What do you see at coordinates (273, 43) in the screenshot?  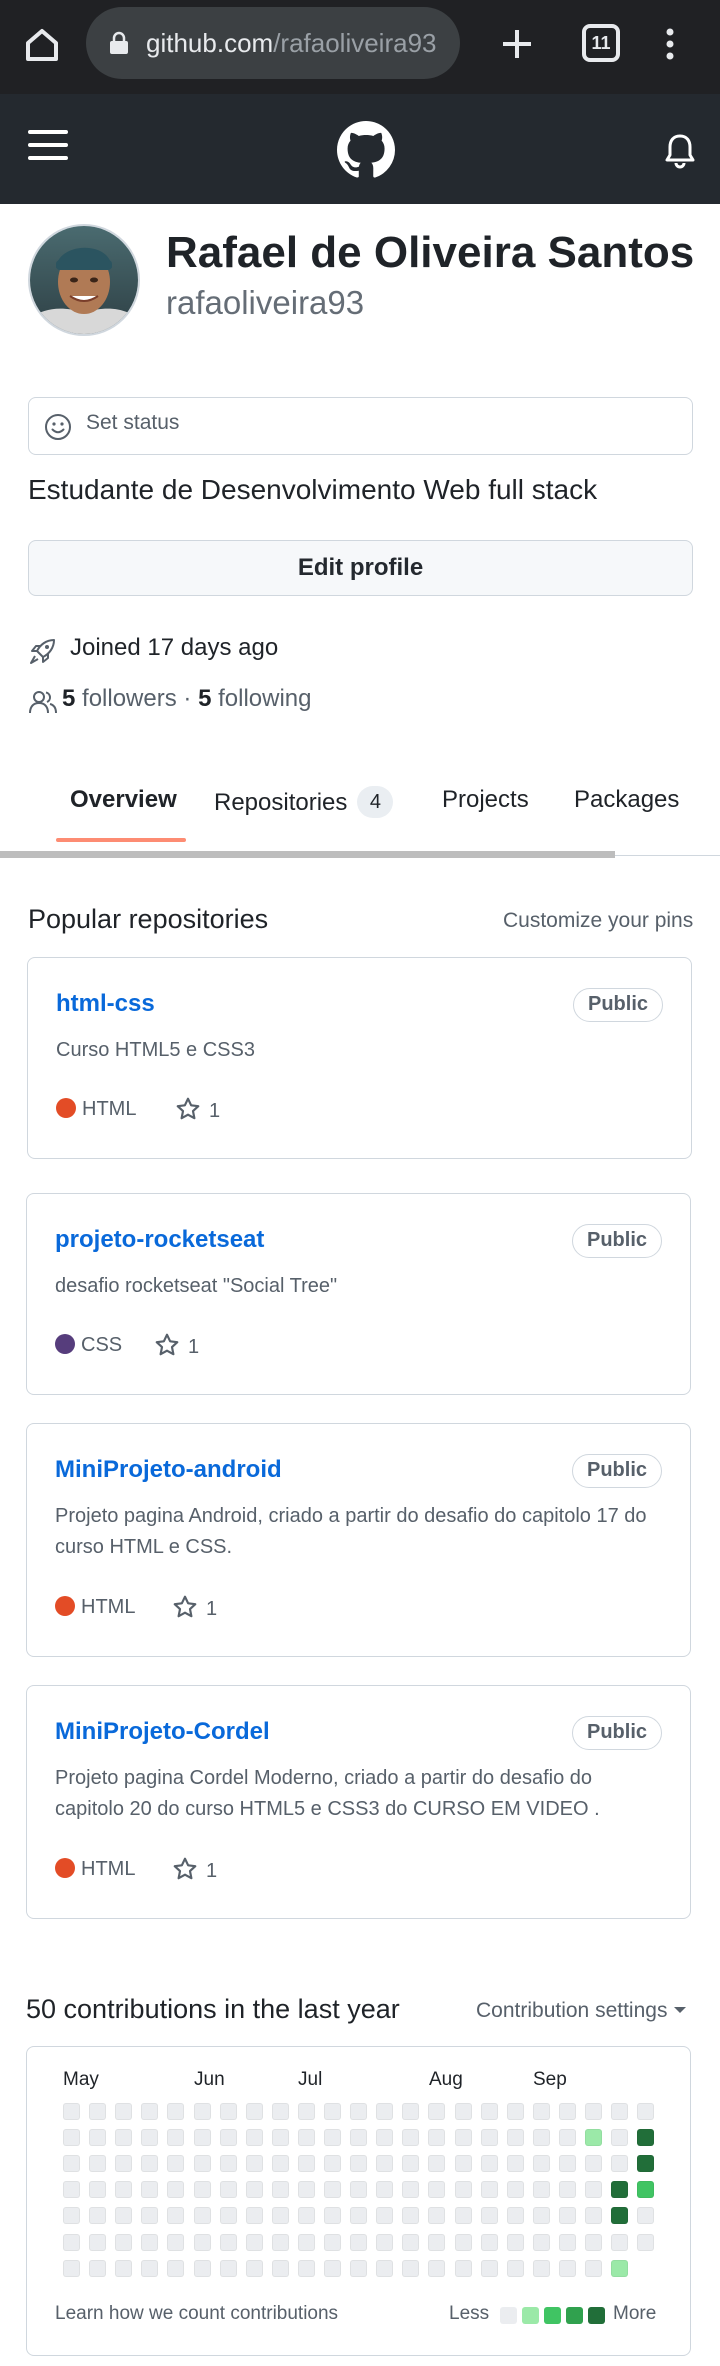 I see `address-bar: github.com/rafaoliveira93` at bounding box center [273, 43].